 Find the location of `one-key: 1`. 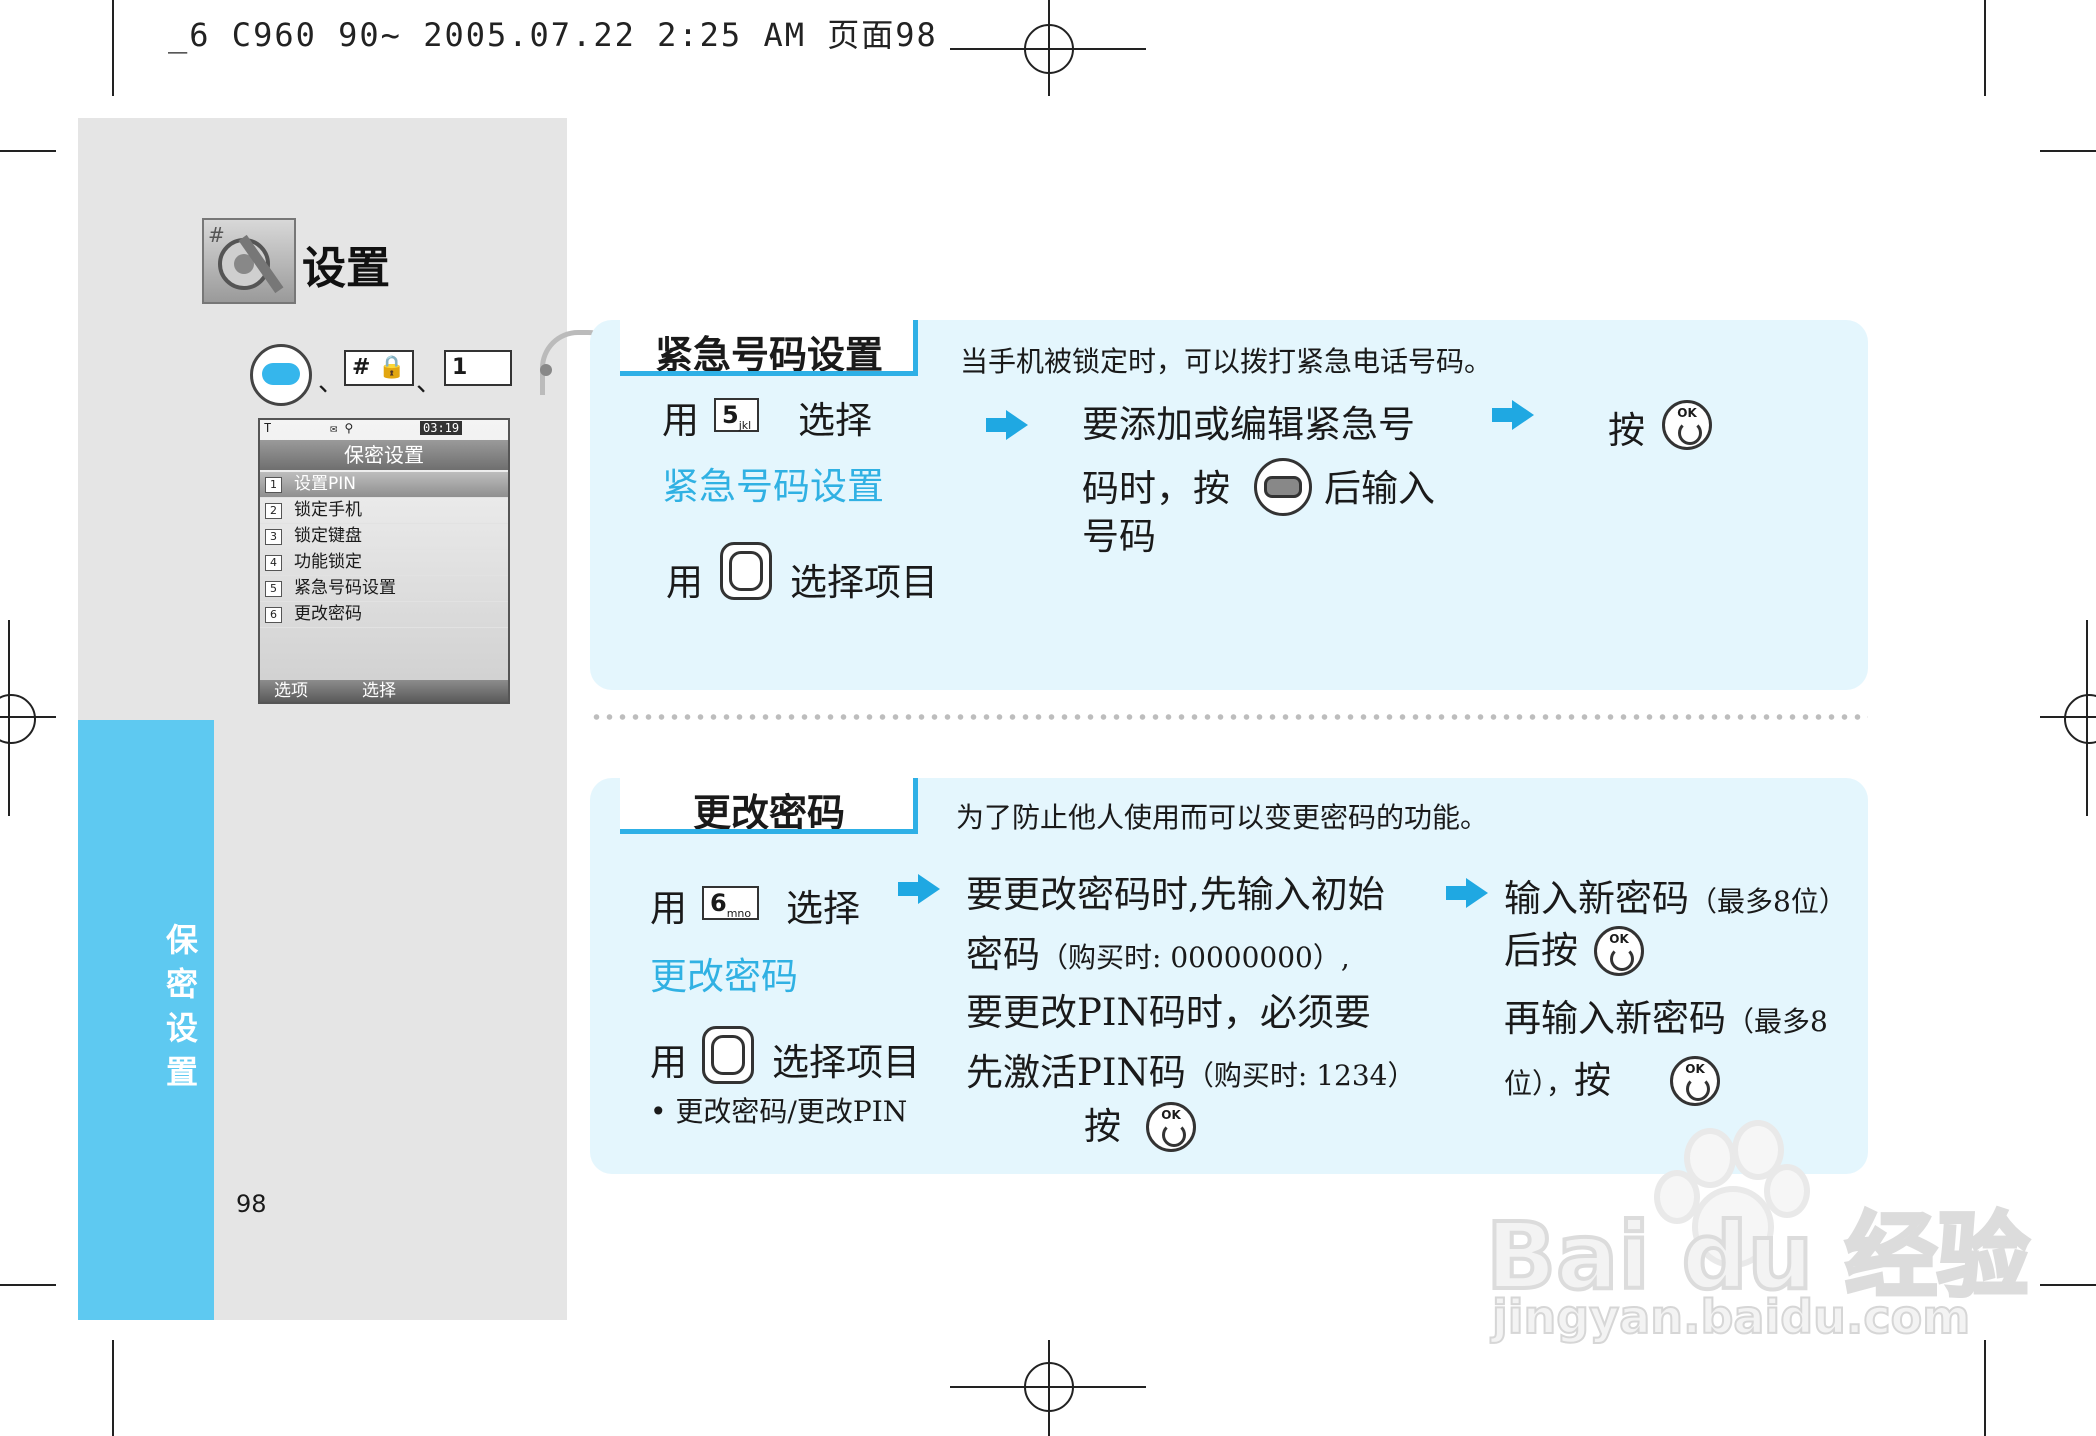

one-key: 1 is located at coordinates (478, 368).